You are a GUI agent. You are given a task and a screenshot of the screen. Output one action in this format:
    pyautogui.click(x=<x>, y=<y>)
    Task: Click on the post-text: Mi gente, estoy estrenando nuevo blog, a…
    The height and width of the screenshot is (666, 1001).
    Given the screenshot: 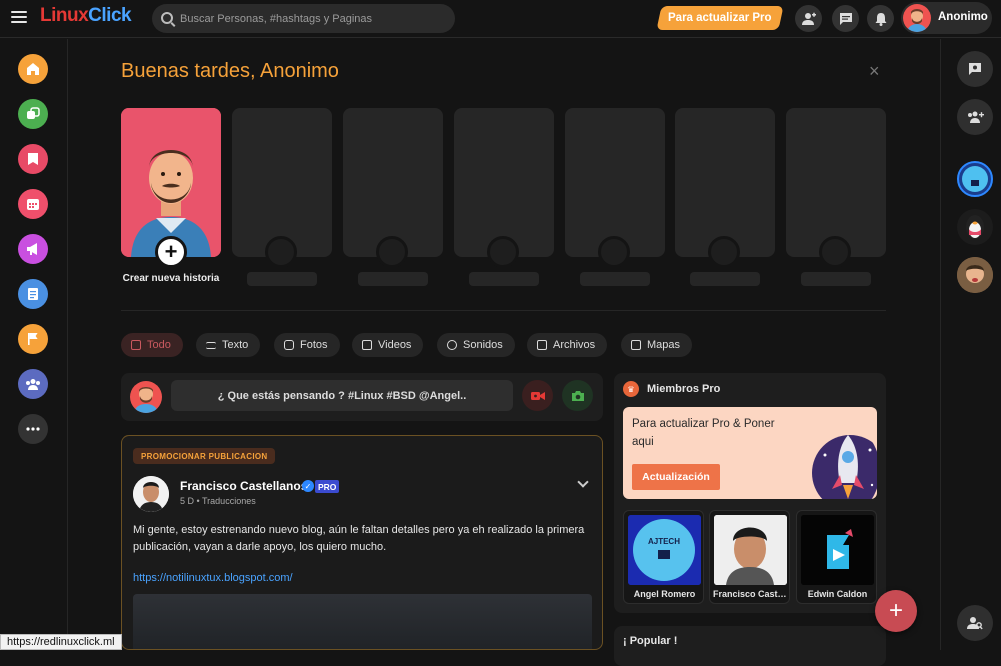 What is the action you would take?
    pyautogui.click(x=359, y=538)
    